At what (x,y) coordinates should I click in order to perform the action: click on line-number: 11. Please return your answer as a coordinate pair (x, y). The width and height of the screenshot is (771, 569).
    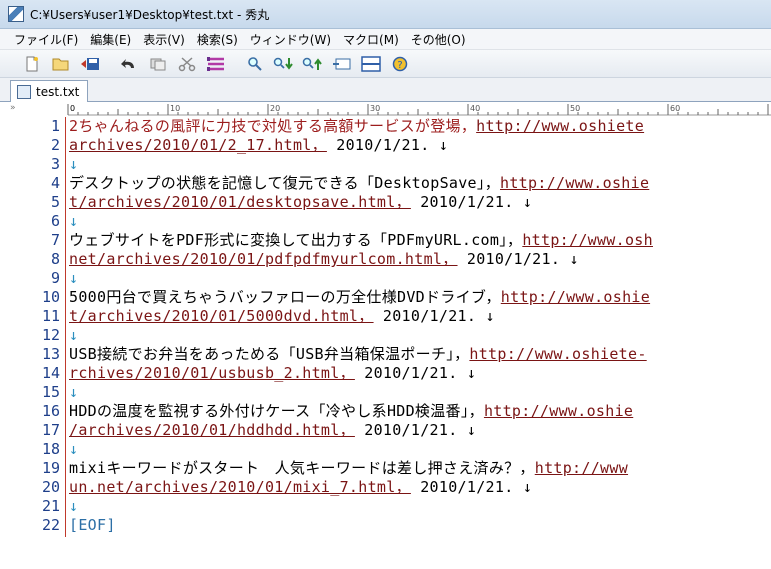
    Looking at the image, I should click on (50, 316).